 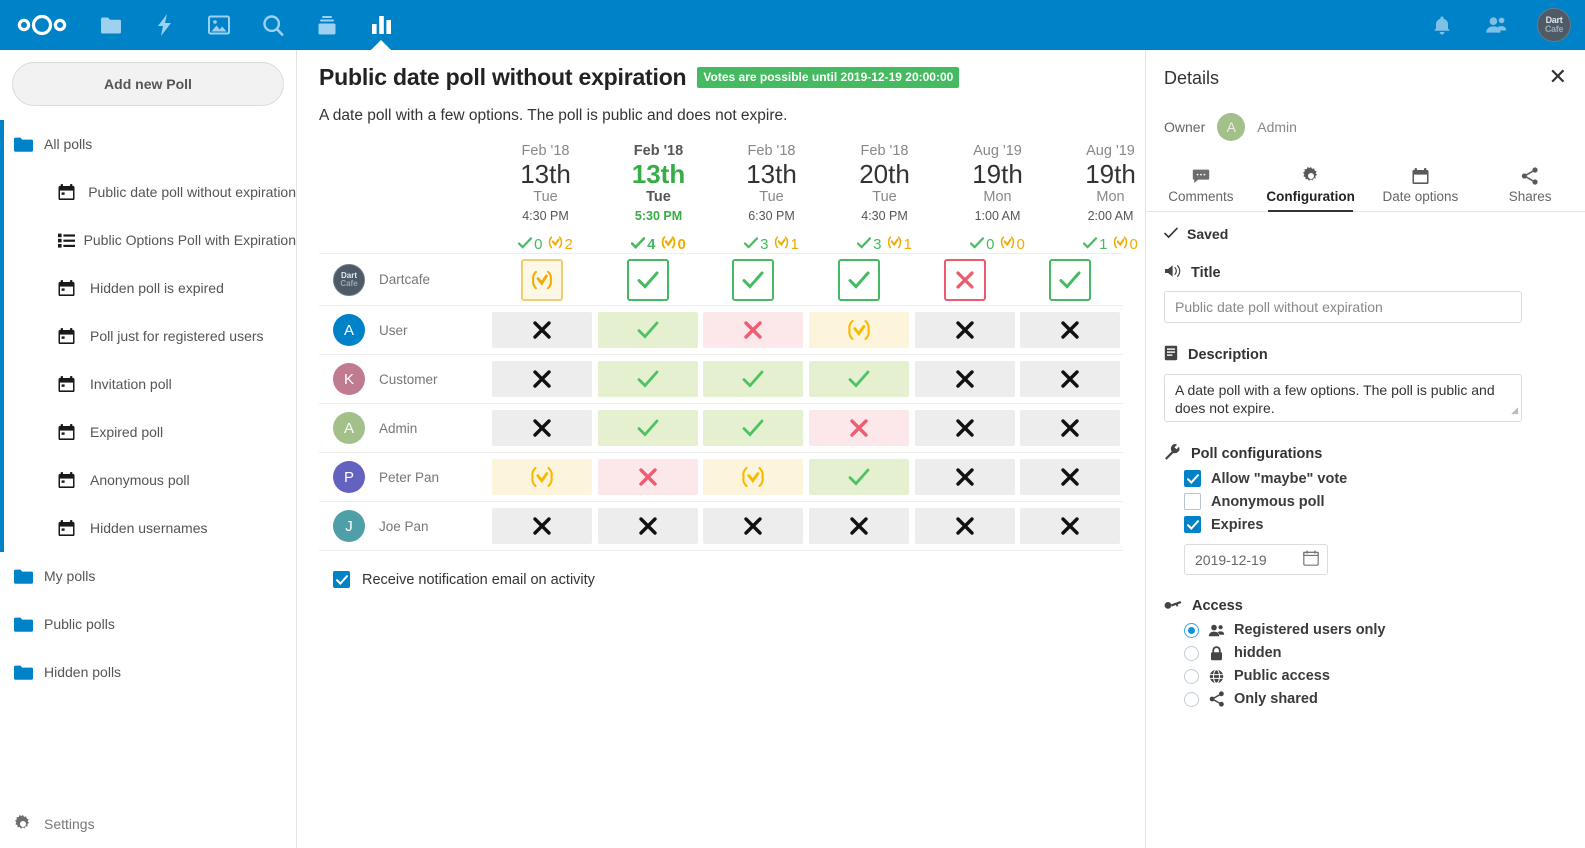 I want to click on access-option-public-access: Public access, so click(x=1365, y=676).